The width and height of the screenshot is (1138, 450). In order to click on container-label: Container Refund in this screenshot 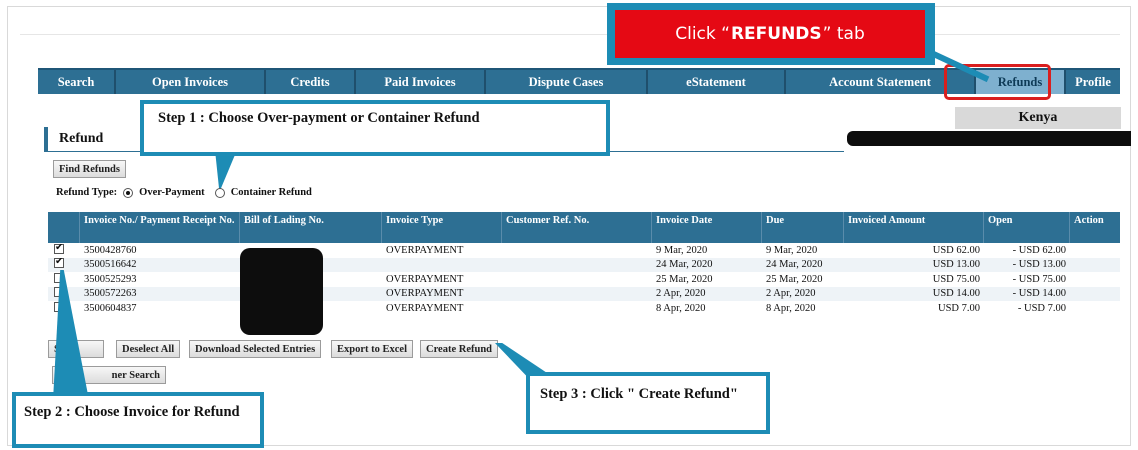, I will do `click(271, 192)`.